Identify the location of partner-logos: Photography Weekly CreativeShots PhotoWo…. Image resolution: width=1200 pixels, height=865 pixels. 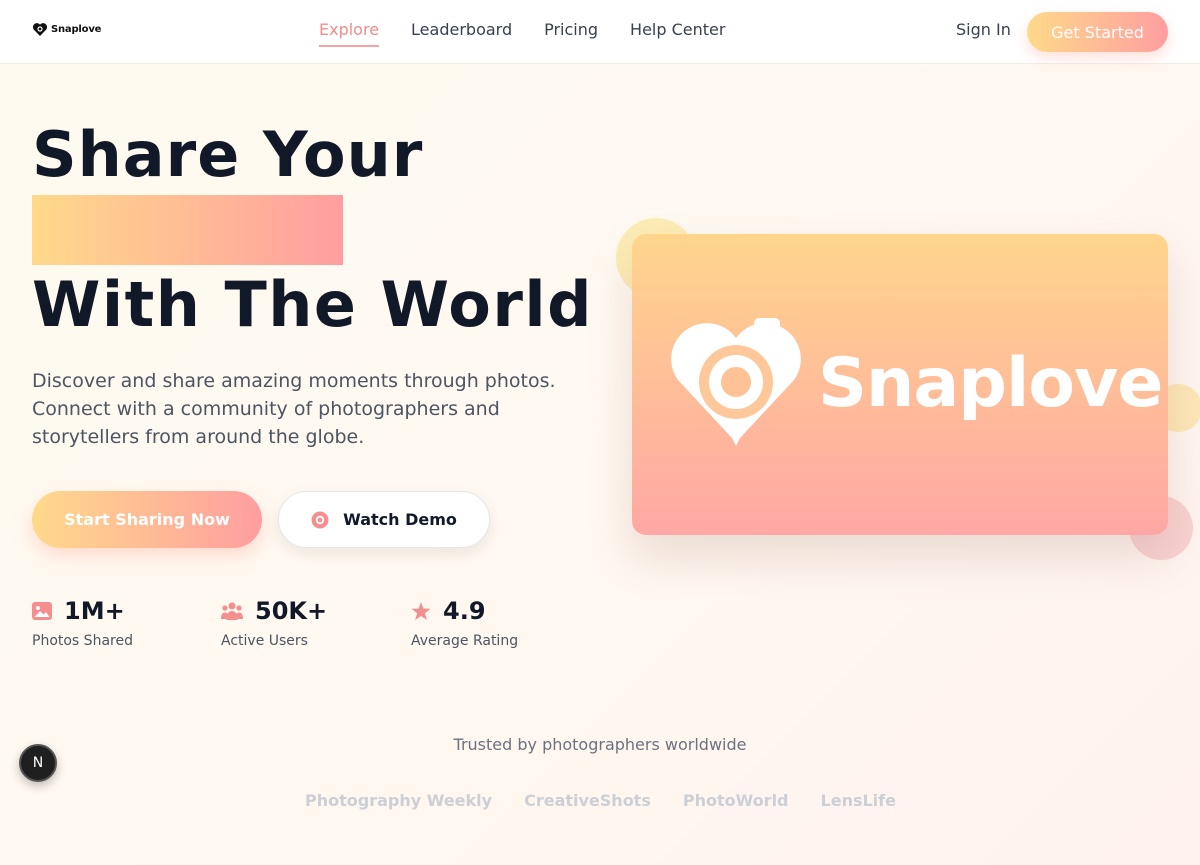
(600, 800).